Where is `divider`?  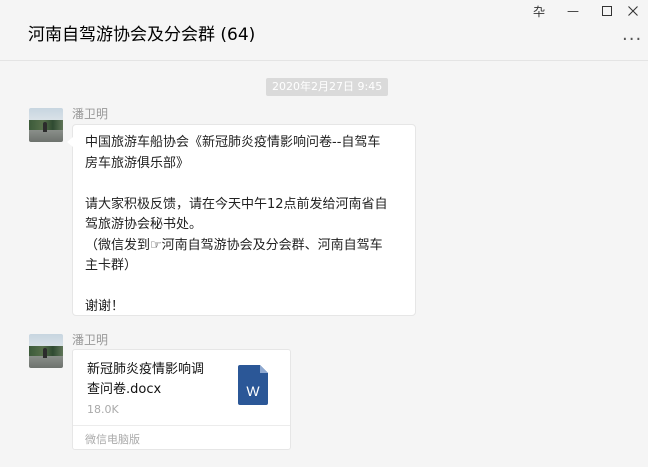
divider is located at coordinates (181, 425).